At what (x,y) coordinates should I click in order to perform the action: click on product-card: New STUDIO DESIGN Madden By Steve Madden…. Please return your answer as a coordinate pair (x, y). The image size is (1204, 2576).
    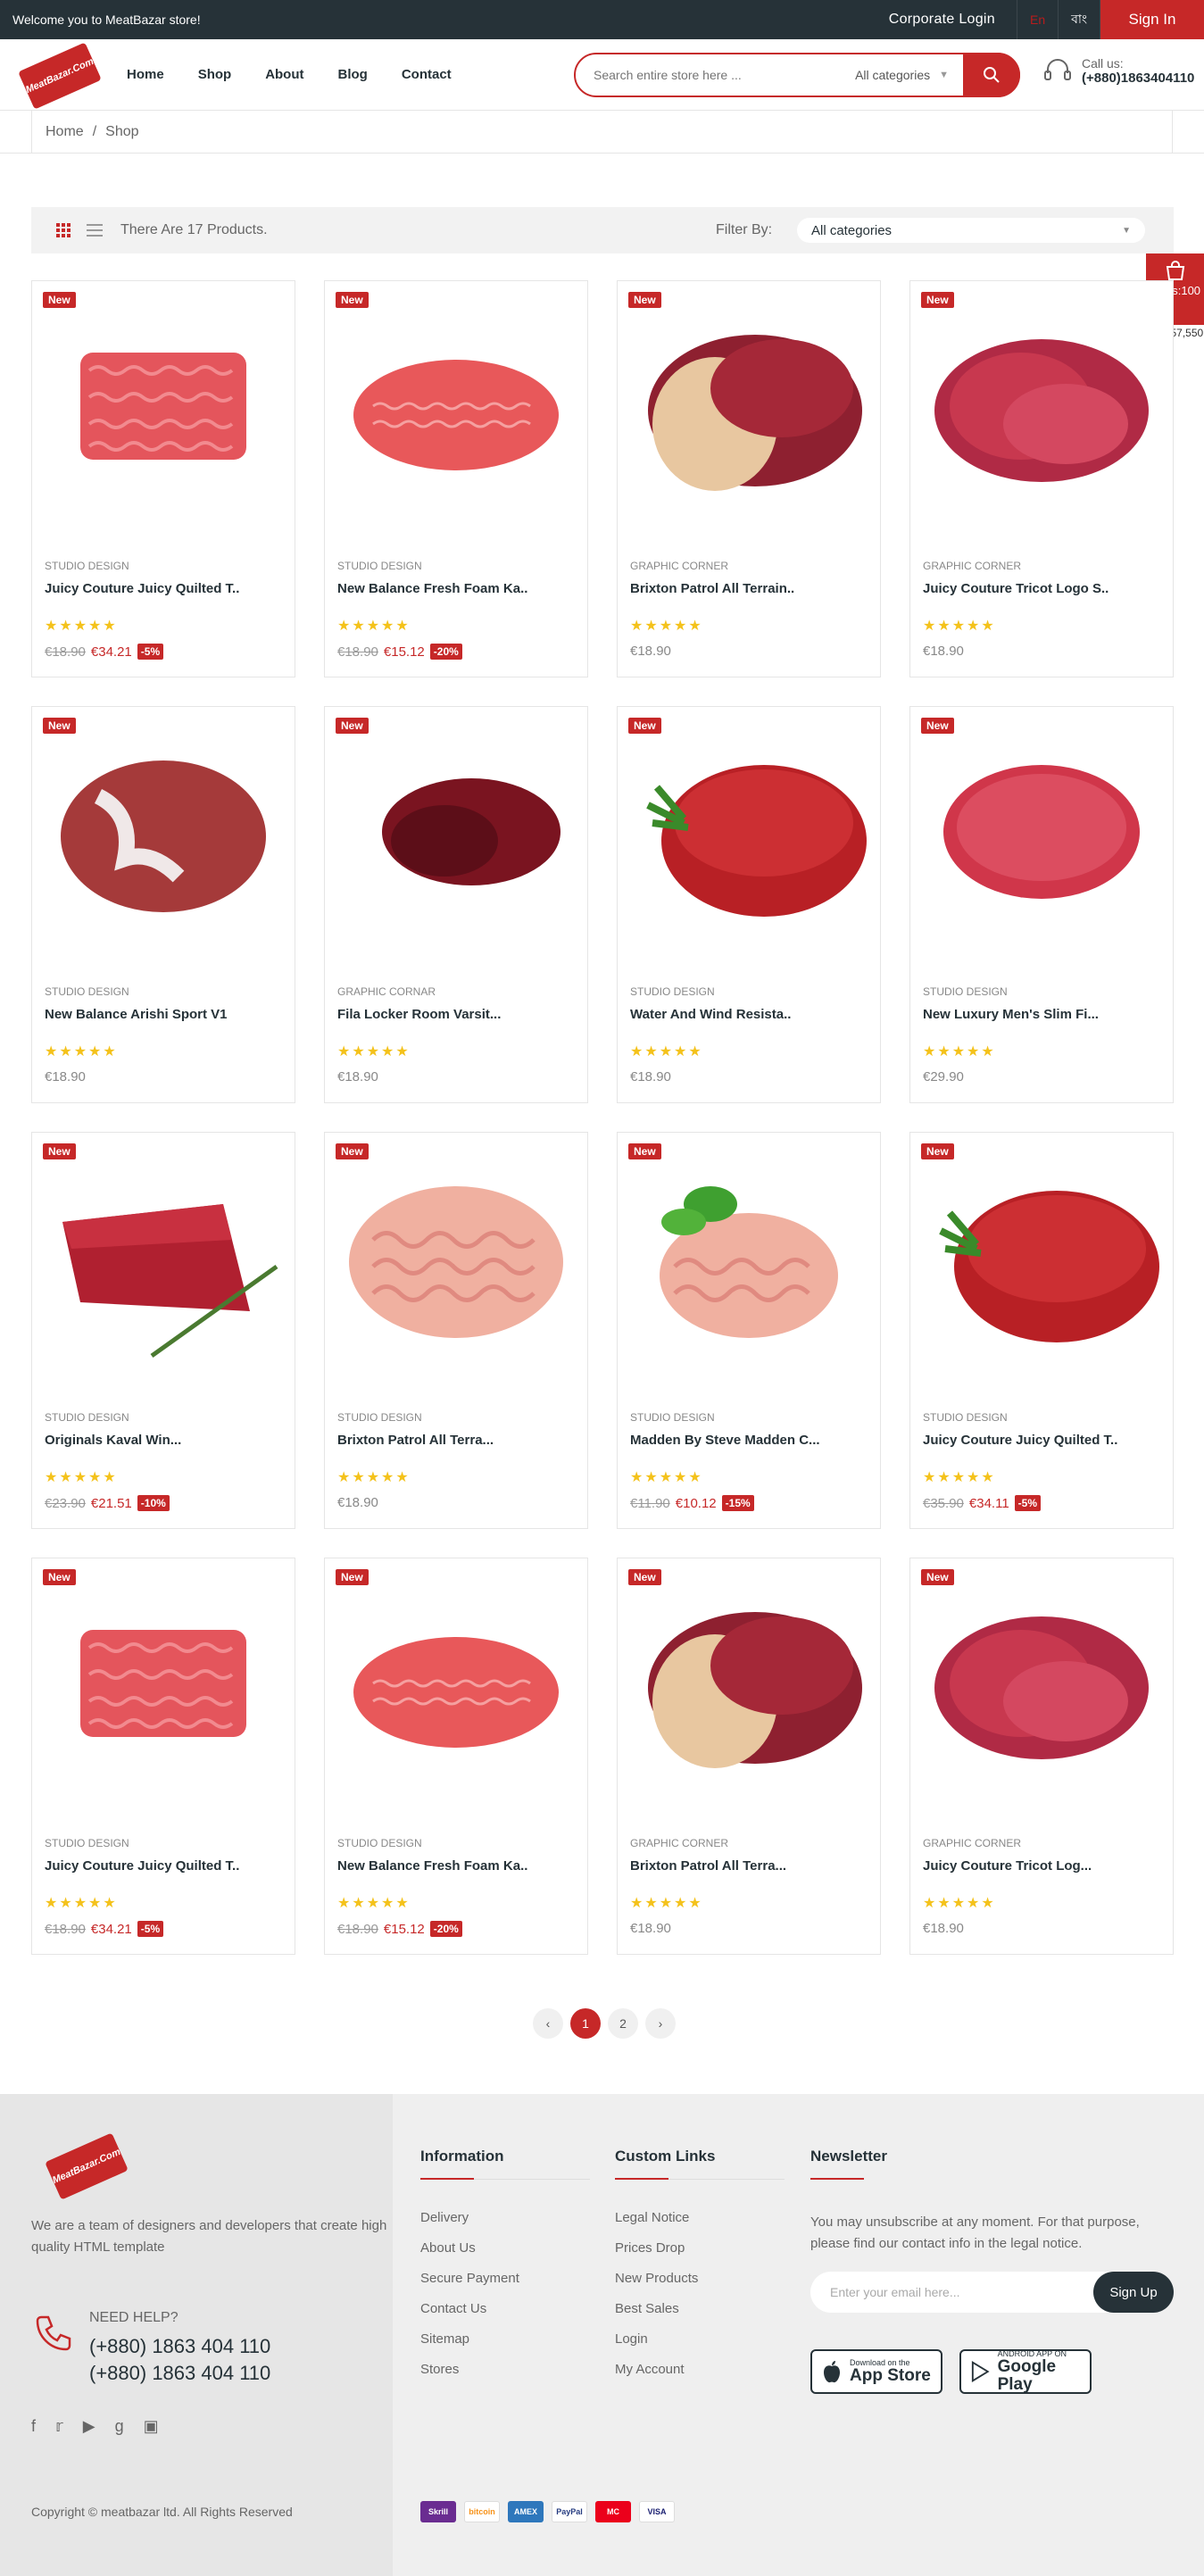
    Looking at the image, I should click on (749, 1330).